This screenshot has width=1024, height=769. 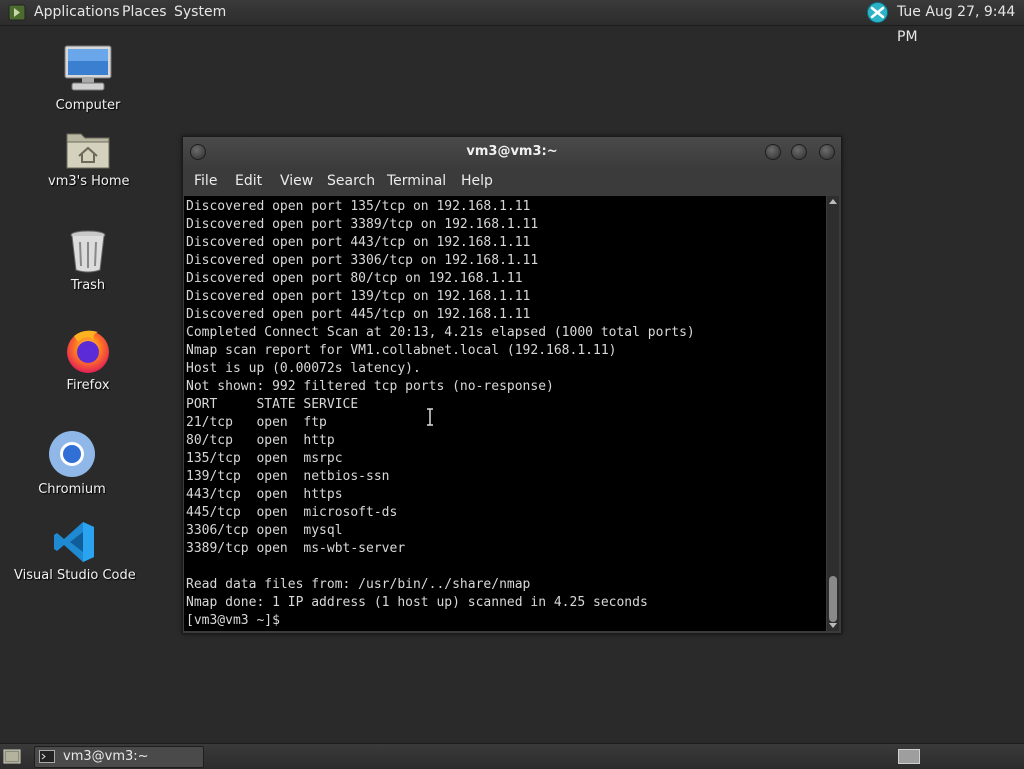 What do you see at coordinates (144, 12) in the screenshot?
I see `places-menu: Places` at bounding box center [144, 12].